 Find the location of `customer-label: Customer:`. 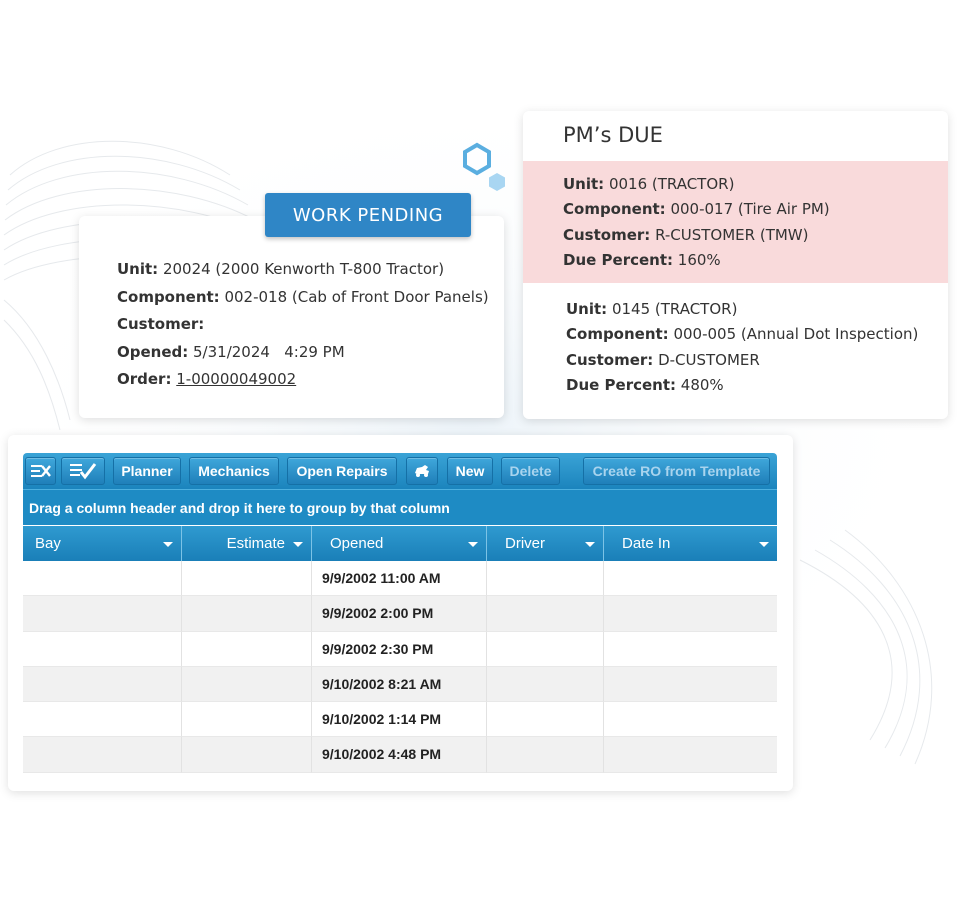

customer-label: Customer: is located at coordinates (161, 324).